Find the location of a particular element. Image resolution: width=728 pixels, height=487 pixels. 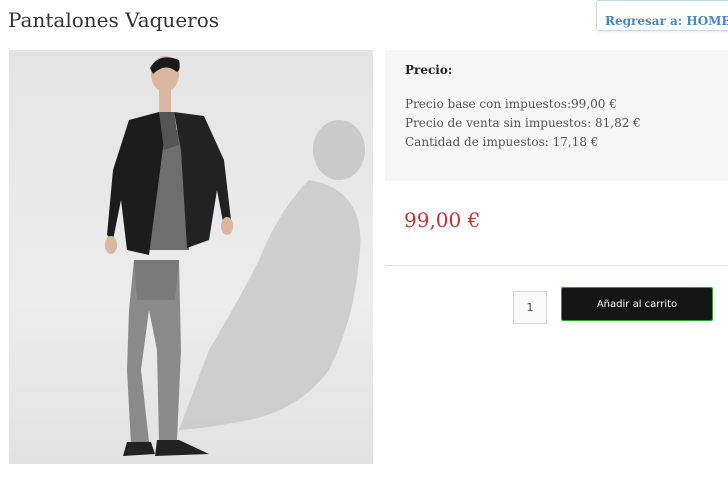

add-to-cart-button: Añadir al carrito is located at coordinates (637, 304).